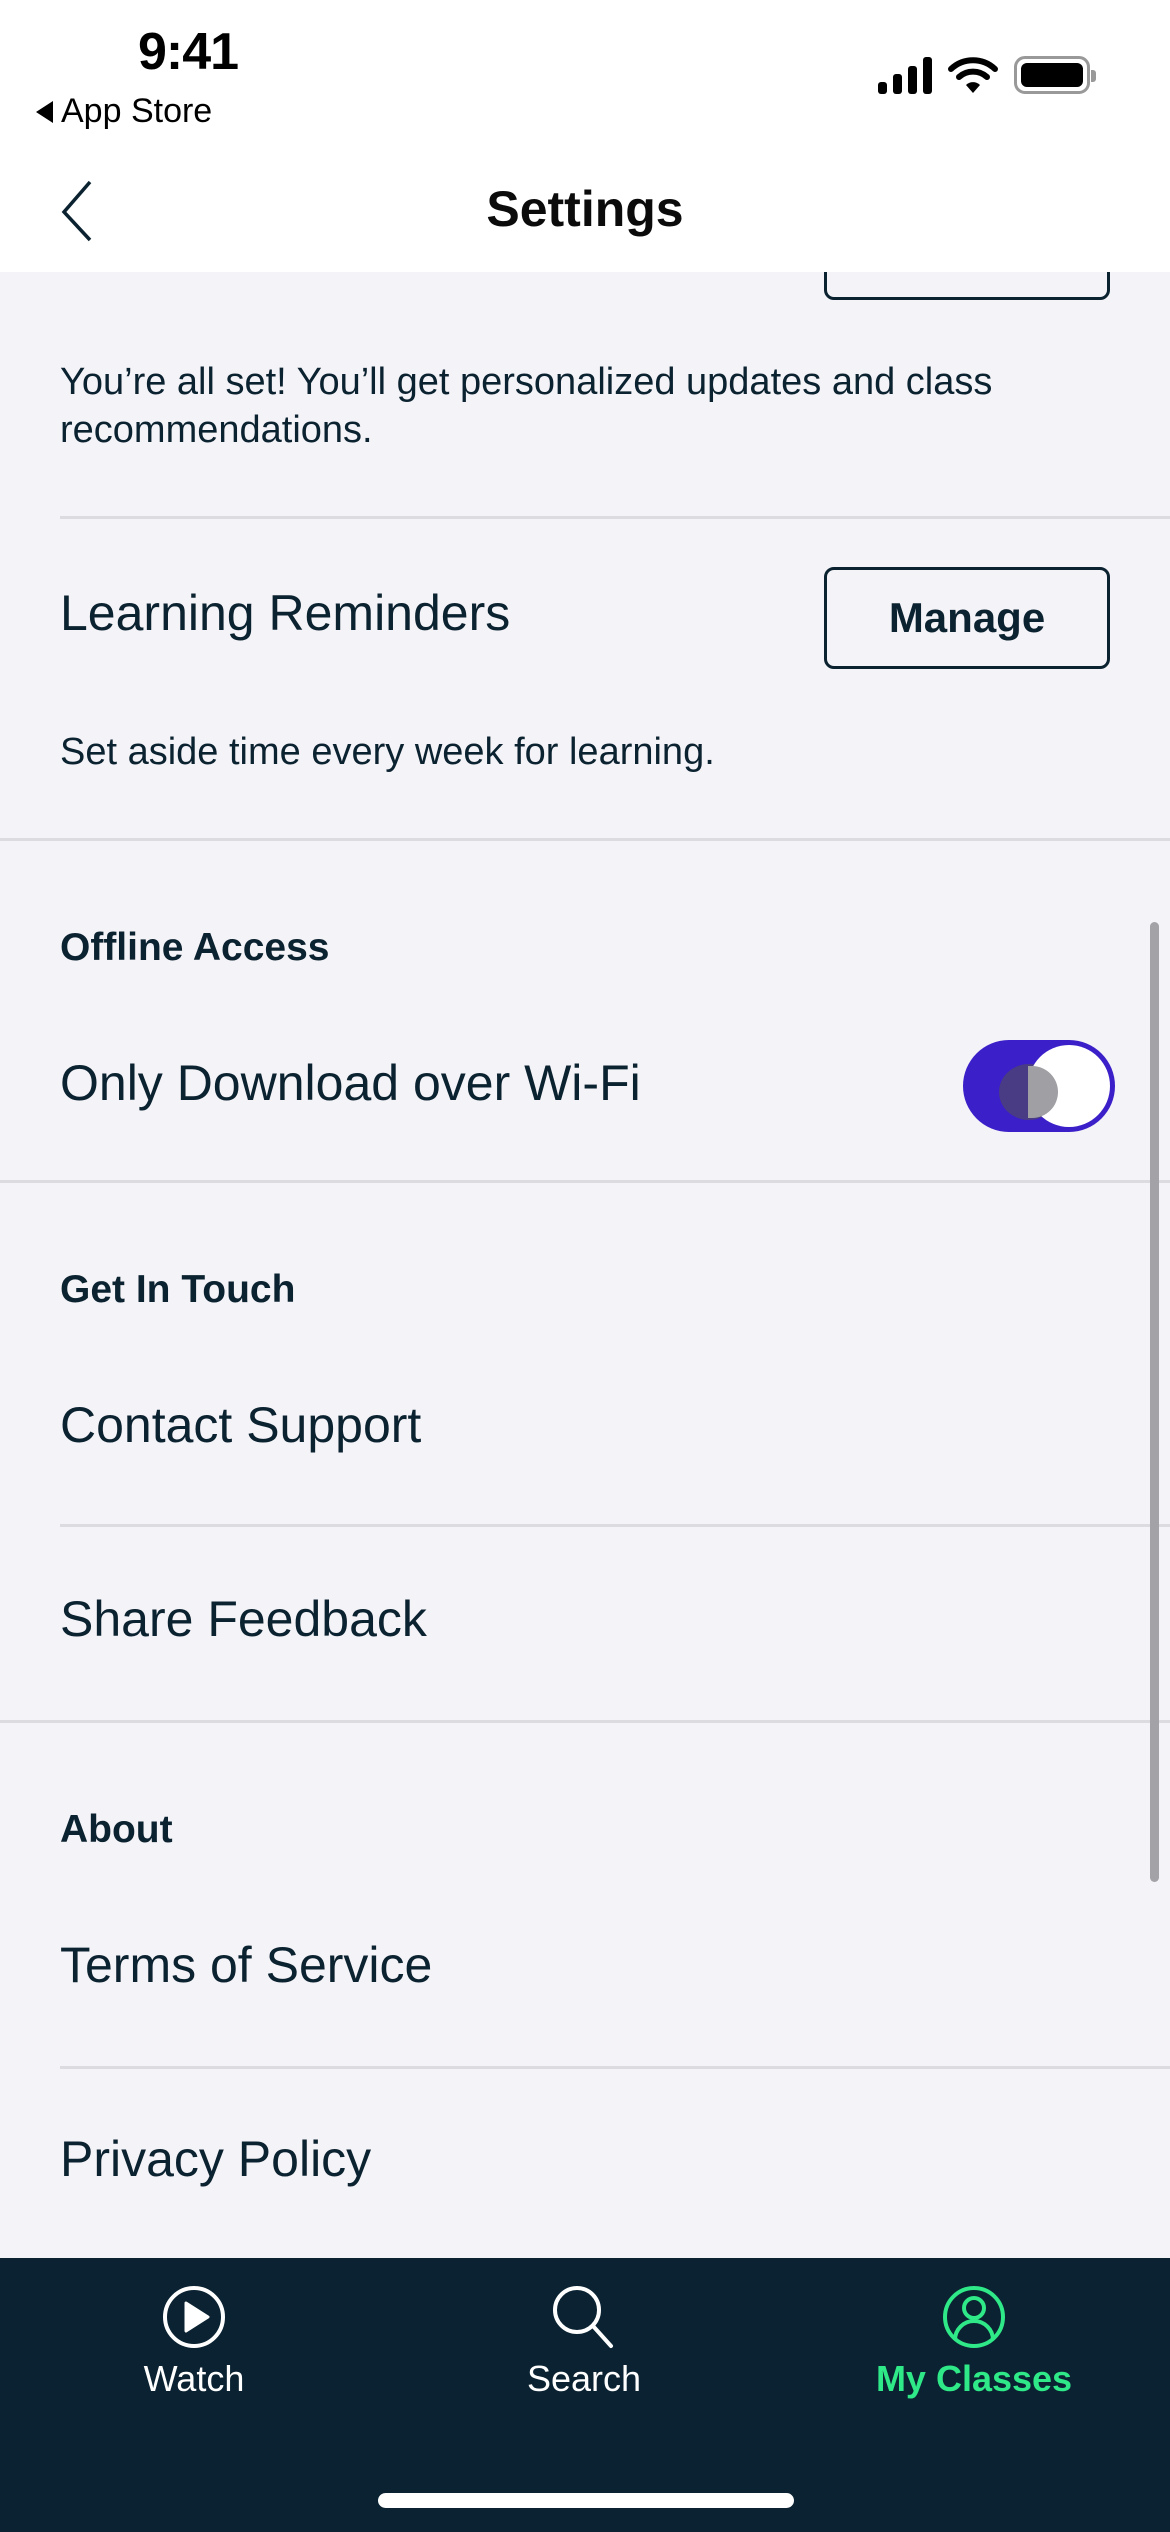 This screenshot has height=2532, width=1170. What do you see at coordinates (178, 1289) in the screenshot?
I see `get-in-touch-header: Get In Touch` at bounding box center [178, 1289].